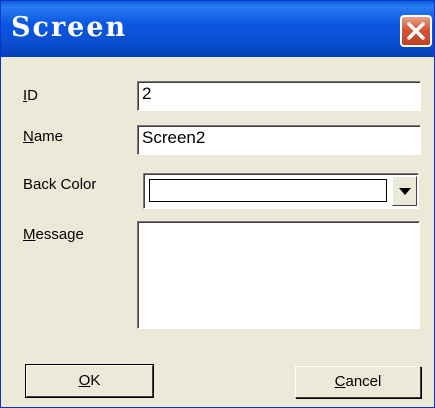 The width and height of the screenshot is (435, 408). I want to click on name-label: Name, so click(43, 136).